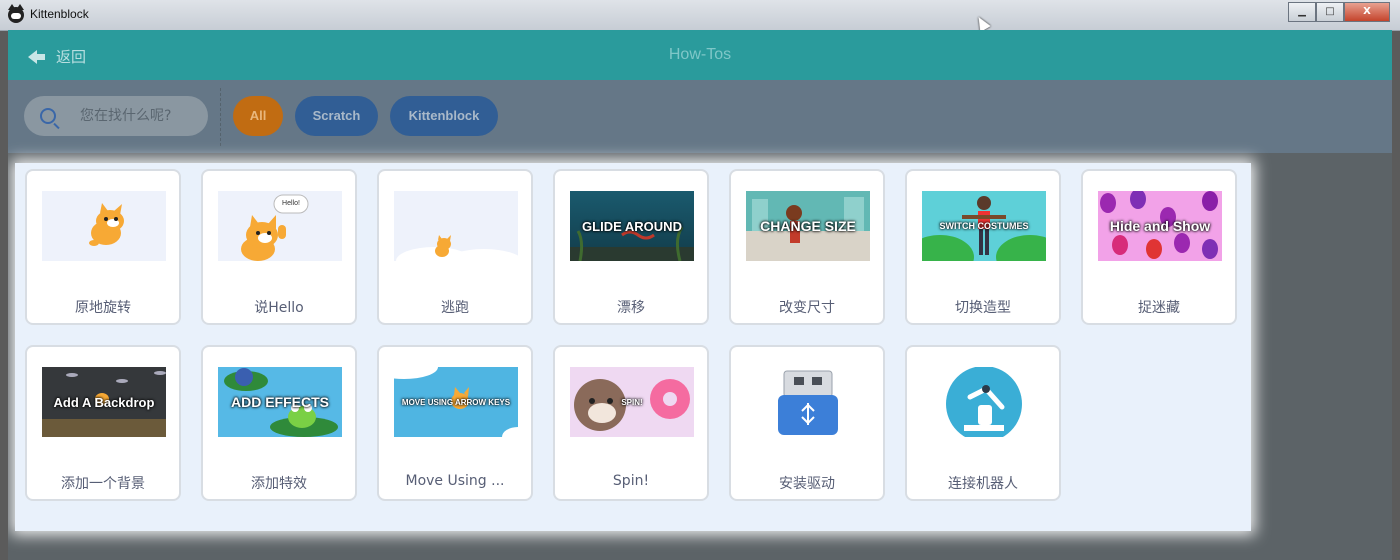 The height and width of the screenshot is (560, 1400). What do you see at coordinates (48, 116) in the screenshot?
I see `search-icon` at bounding box center [48, 116].